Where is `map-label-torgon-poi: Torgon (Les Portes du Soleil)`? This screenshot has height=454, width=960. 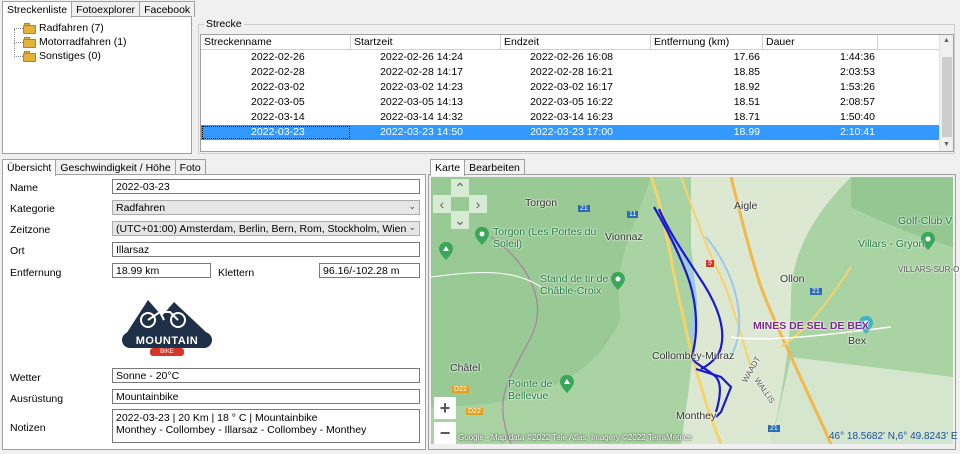
map-label-torgon-poi: Torgon (Les Portes du Soleil) is located at coordinates (545, 238).